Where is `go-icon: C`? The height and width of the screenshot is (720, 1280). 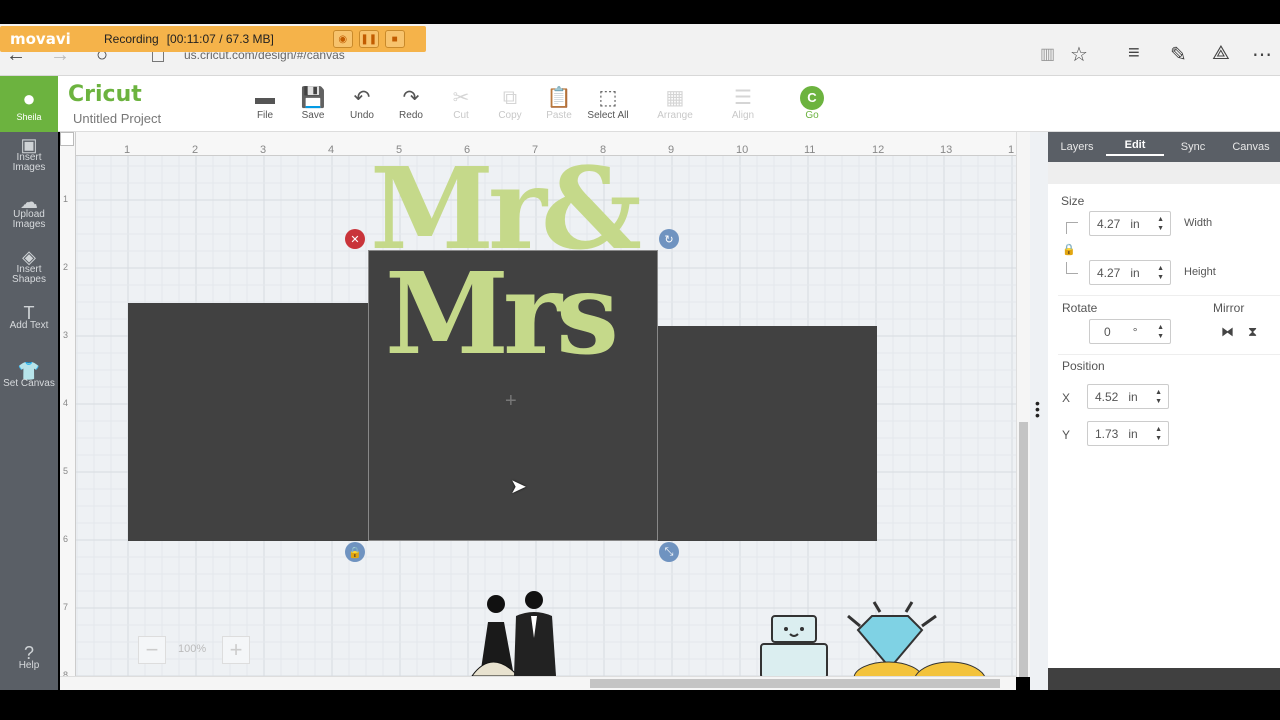 go-icon: C is located at coordinates (812, 98).